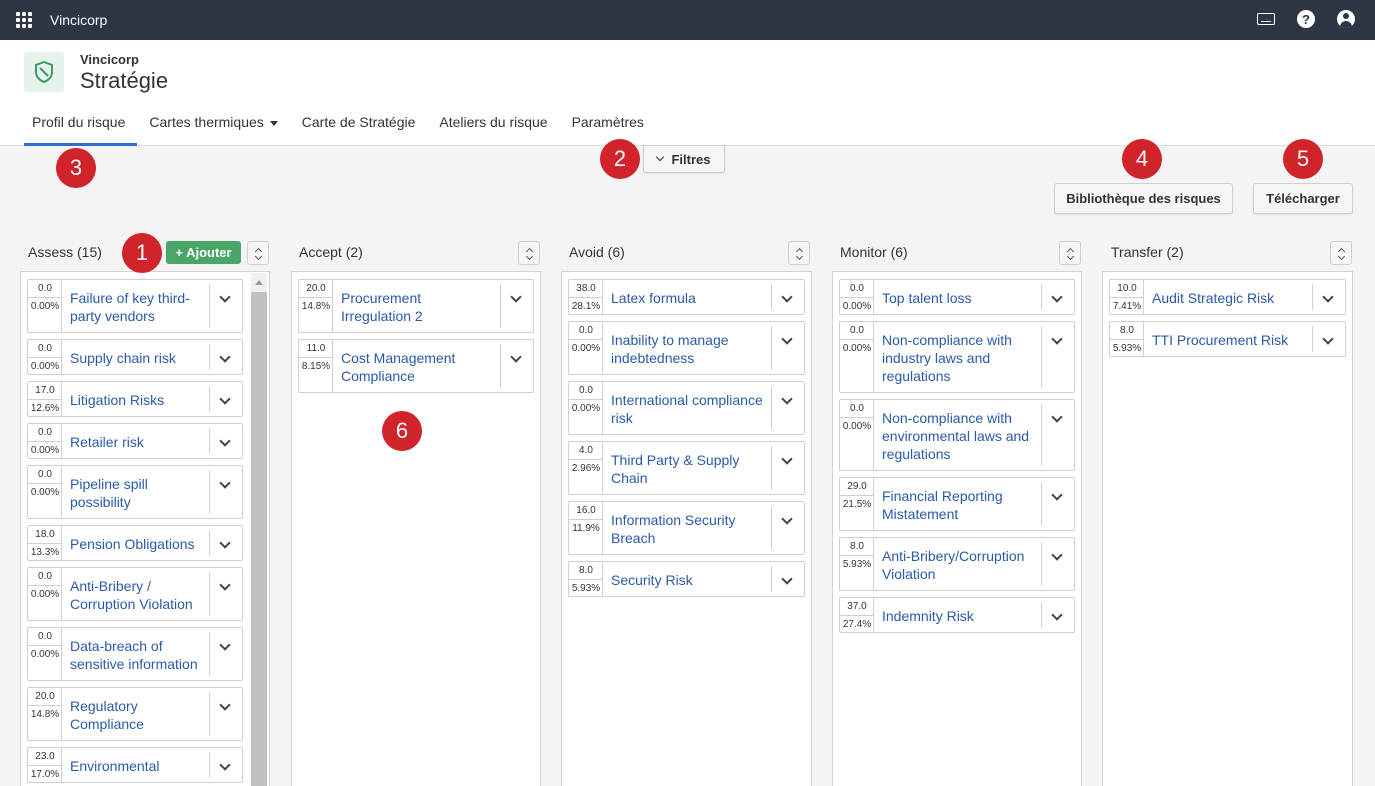 This screenshot has height=786, width=1375. I want to click on risk-link: Pension Obligations, so click(136, 544).